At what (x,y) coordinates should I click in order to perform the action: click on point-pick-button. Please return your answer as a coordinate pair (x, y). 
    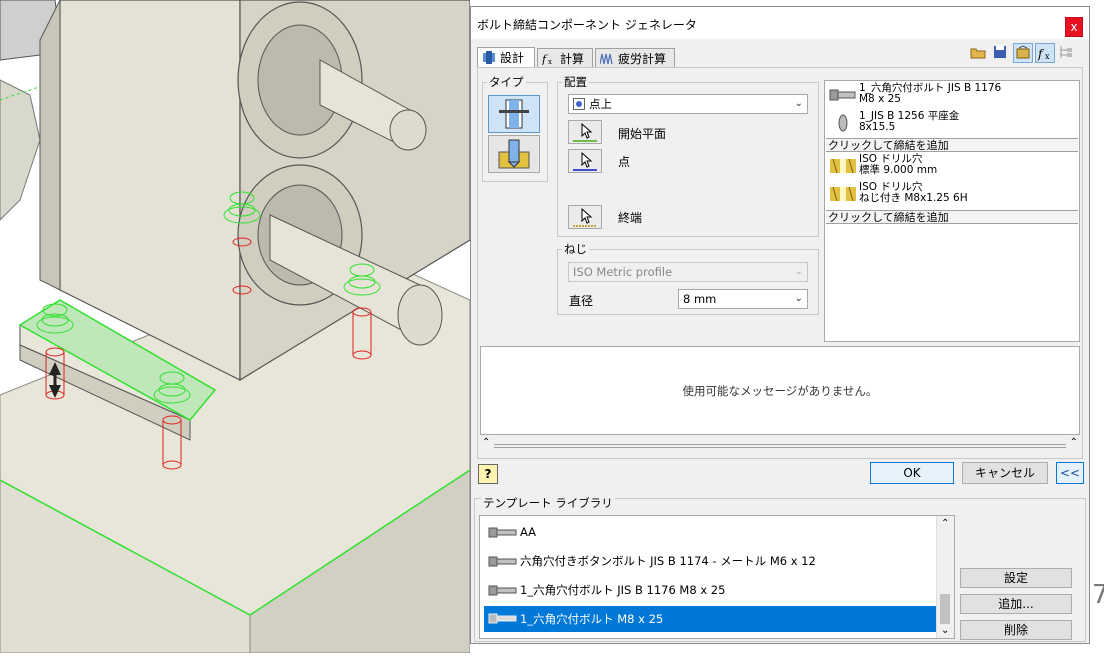
    Looking at the image, I should click on (585, 161).